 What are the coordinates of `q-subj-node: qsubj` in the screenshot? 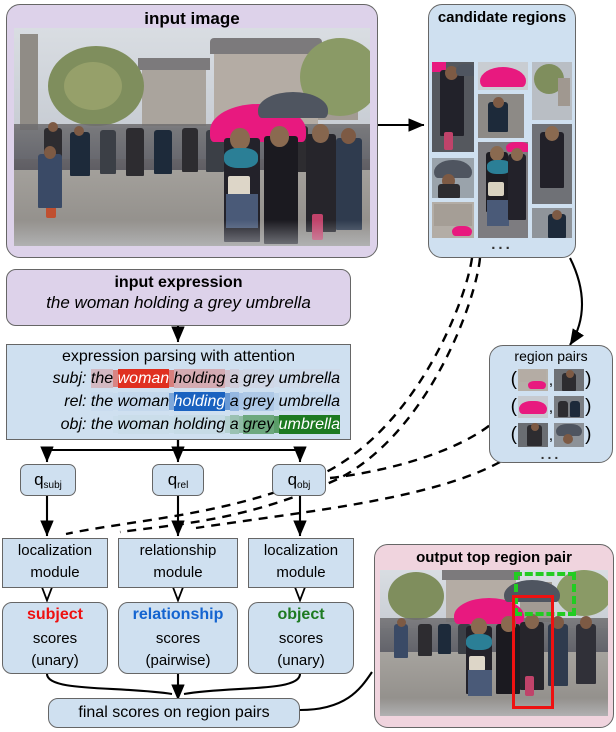 It's located at (48, 480).